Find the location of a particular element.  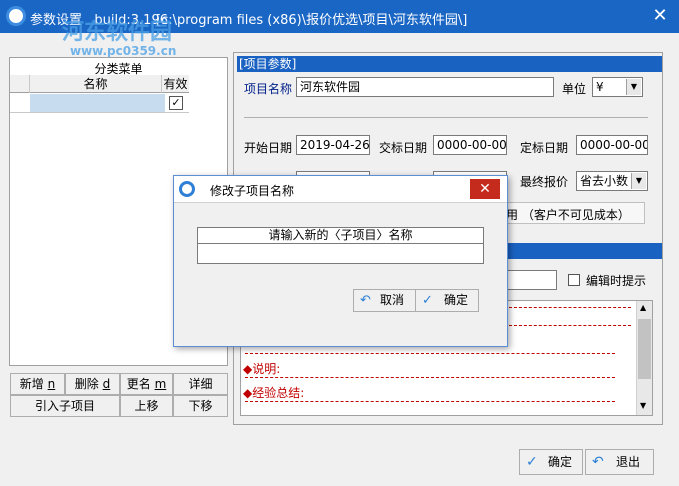

watermark-text: 河东软件园 is located at coordinates (117, 32).